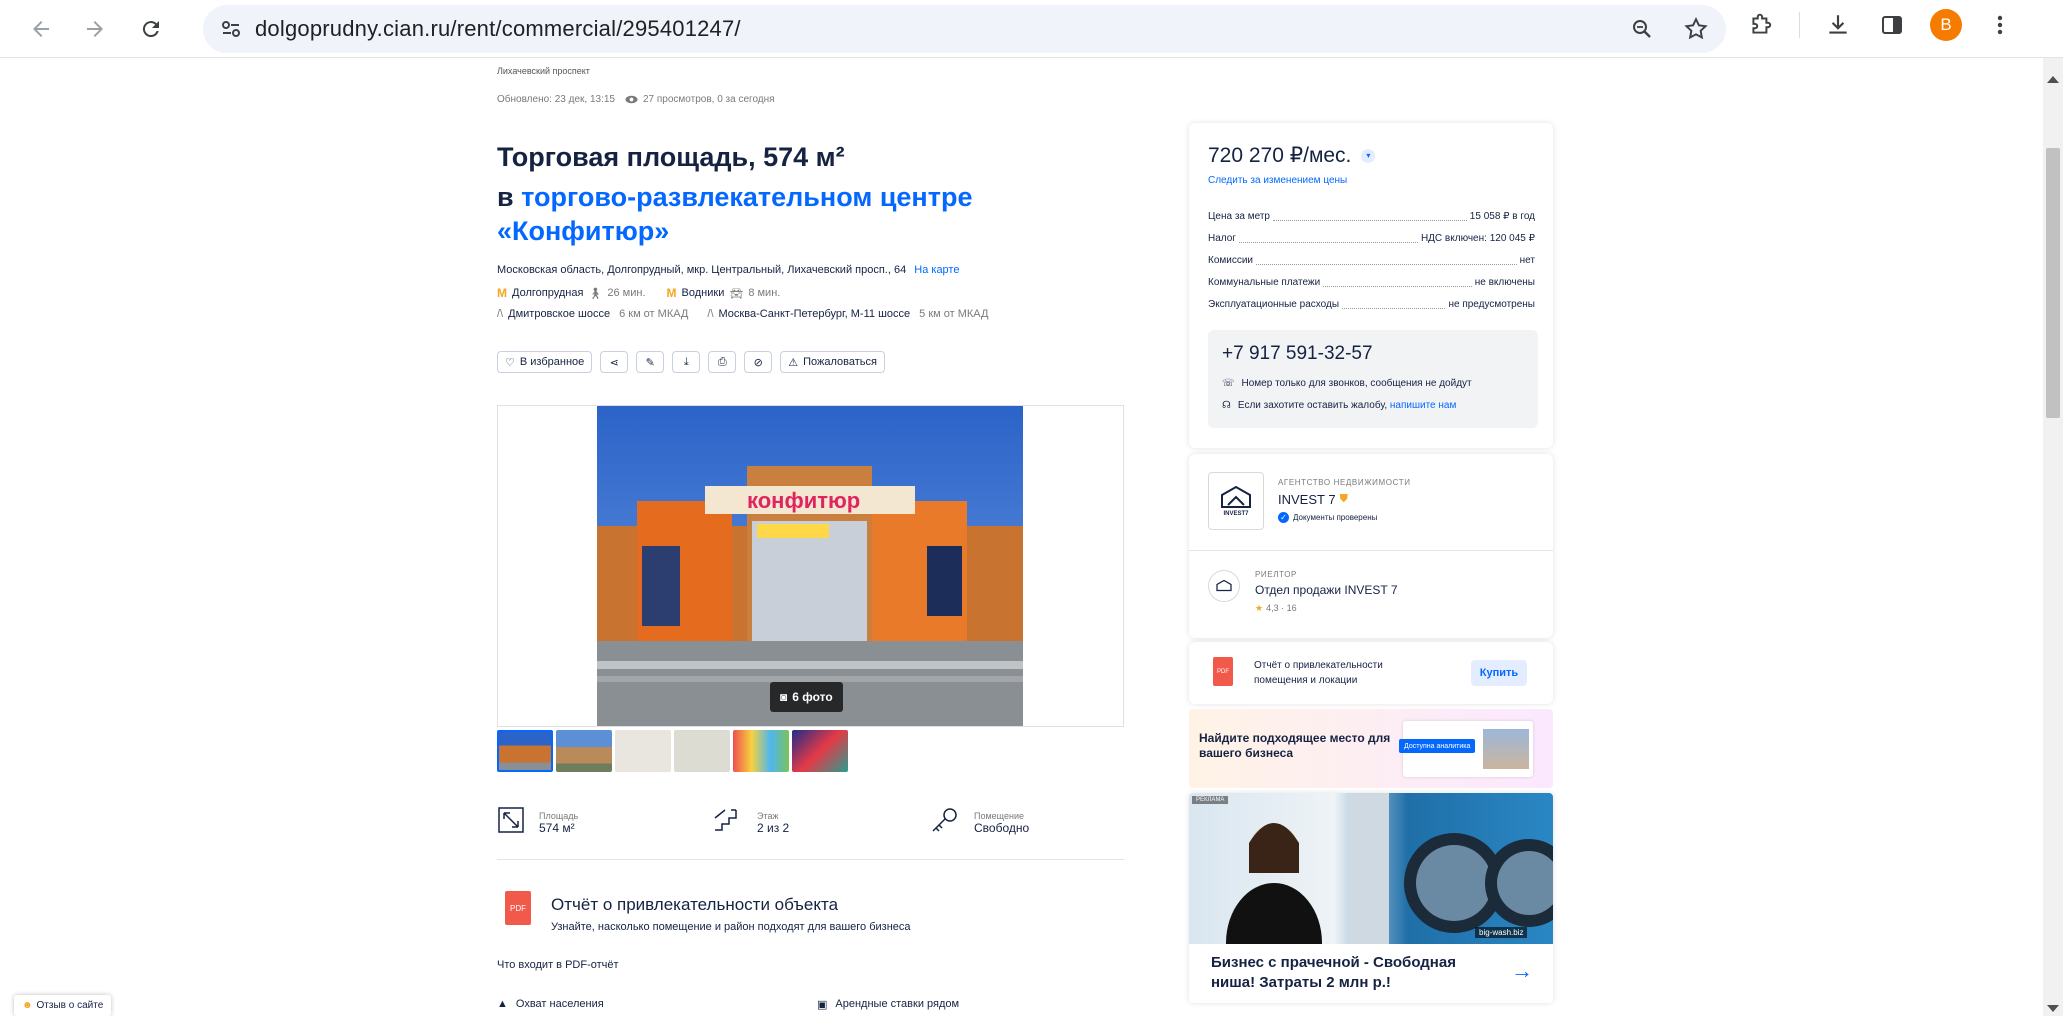 This screenshot has width=2063, height=1016. Describe the element at coordinates (559, 314) in the screenshot. I see `highway-name: Дмитровское шоссе` at that location.